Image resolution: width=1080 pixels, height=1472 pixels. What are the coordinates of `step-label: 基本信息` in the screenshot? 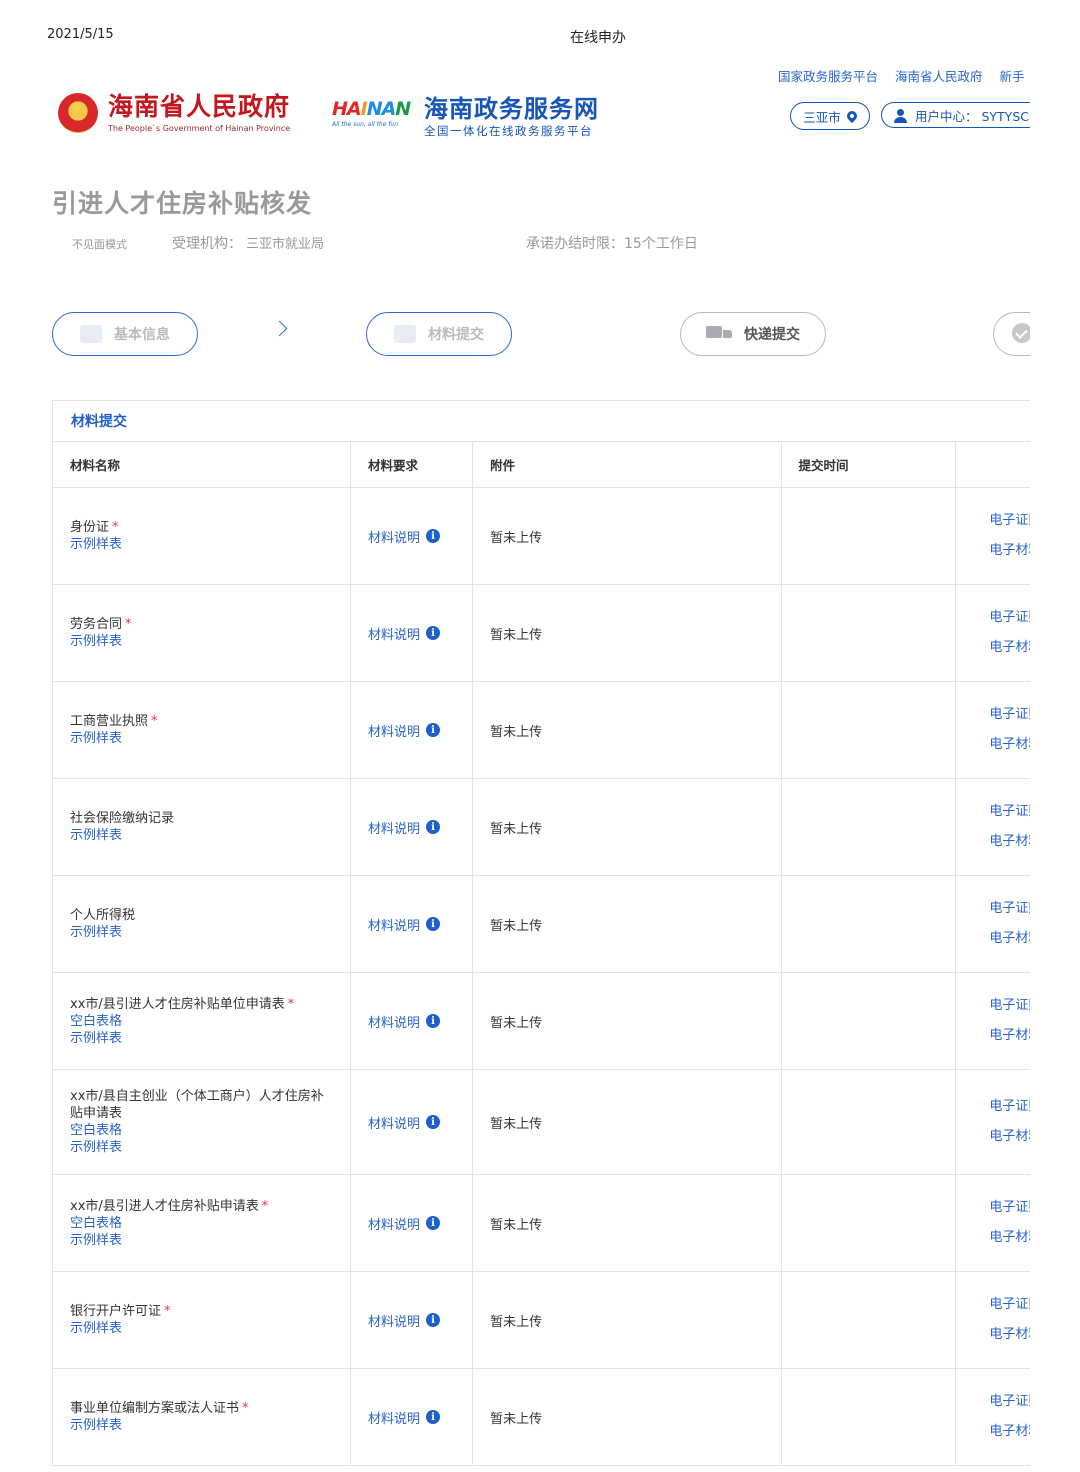 It's located at (142, 335).